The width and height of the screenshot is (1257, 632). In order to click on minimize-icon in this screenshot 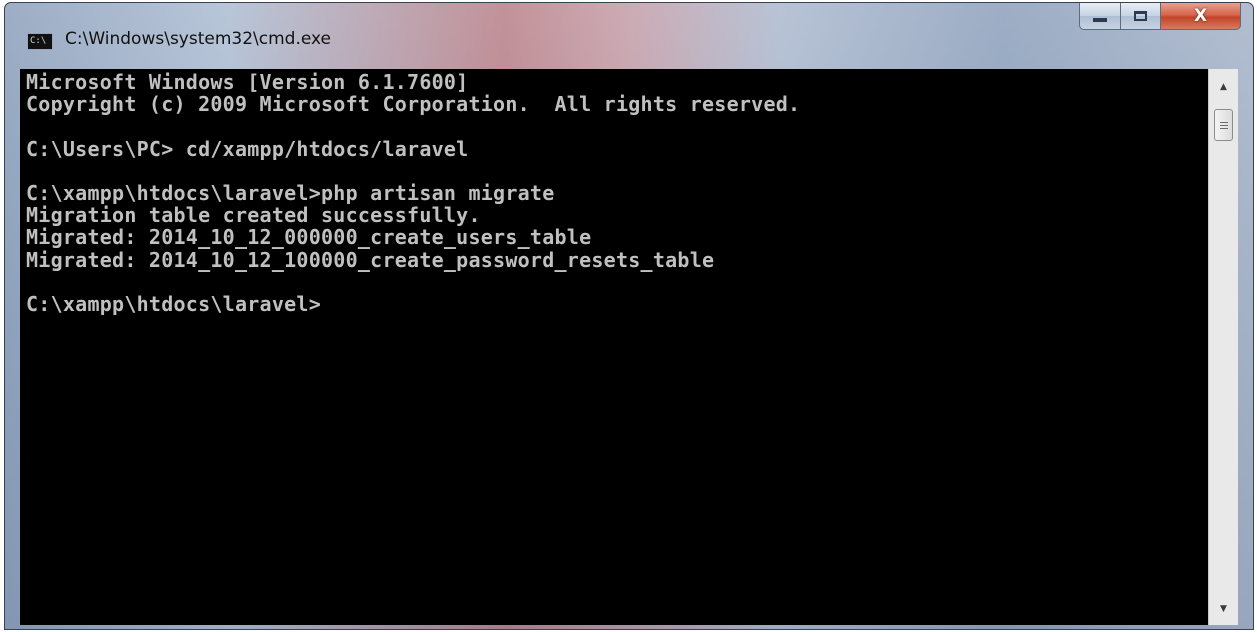, I will do `click(1100, 16)`.